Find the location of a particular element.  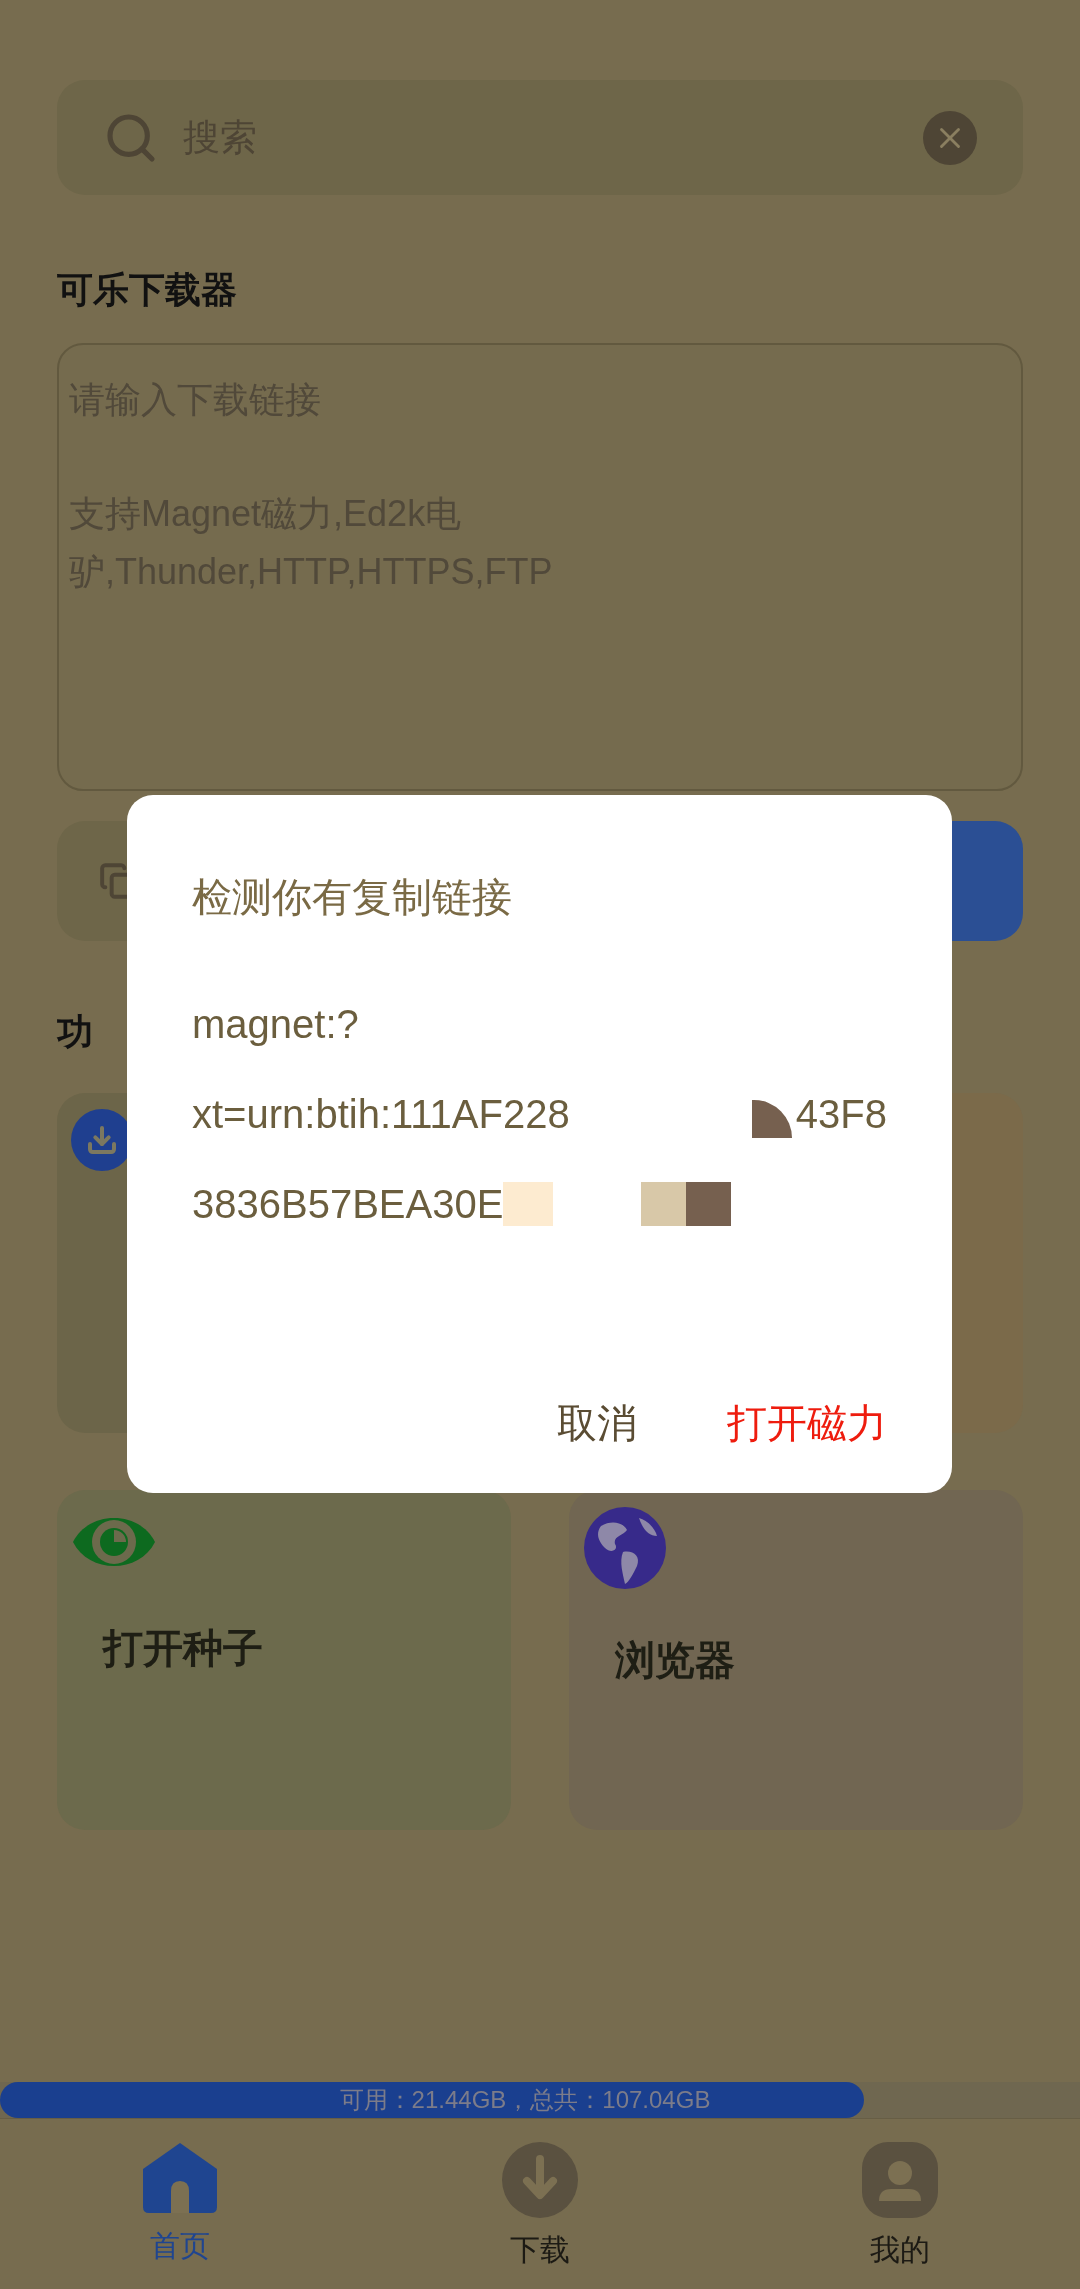

home-icon is located at coordinates (180, 2178).